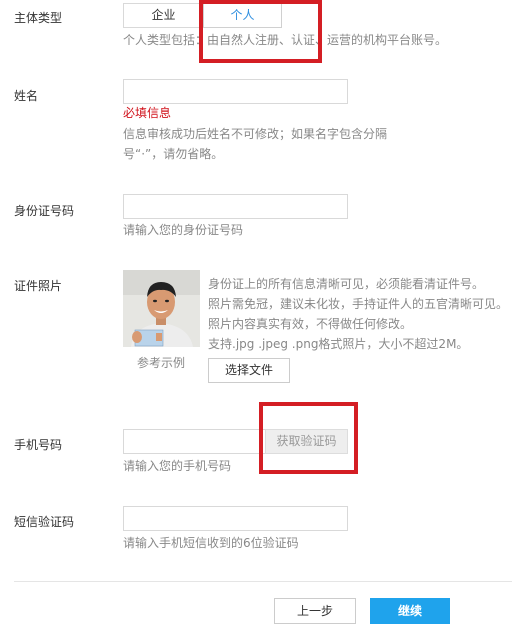 This screenshot has height=625, width=512. I want to click on name-required-error: 必填信息, so click(147, 113).